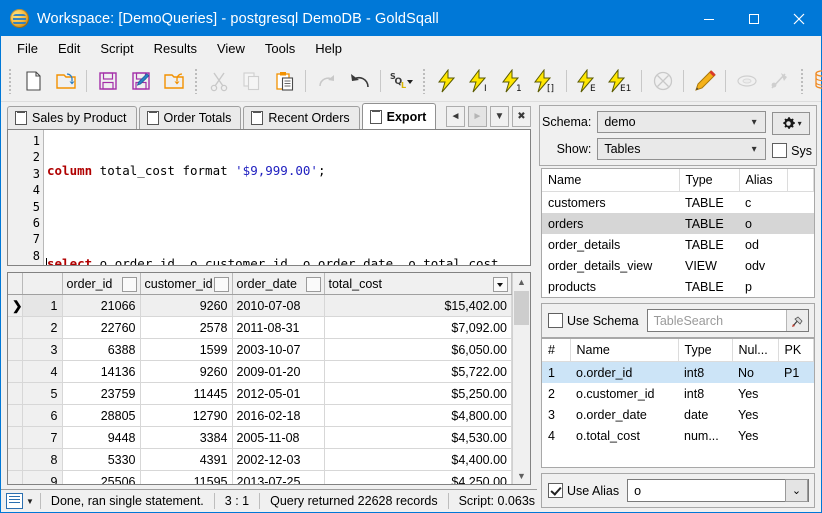  Describe the element at coordinates (678, 403) in the screenshot. I see `columns-list: # Name Type Nul... PK 1 o.order_id int8` at that location.